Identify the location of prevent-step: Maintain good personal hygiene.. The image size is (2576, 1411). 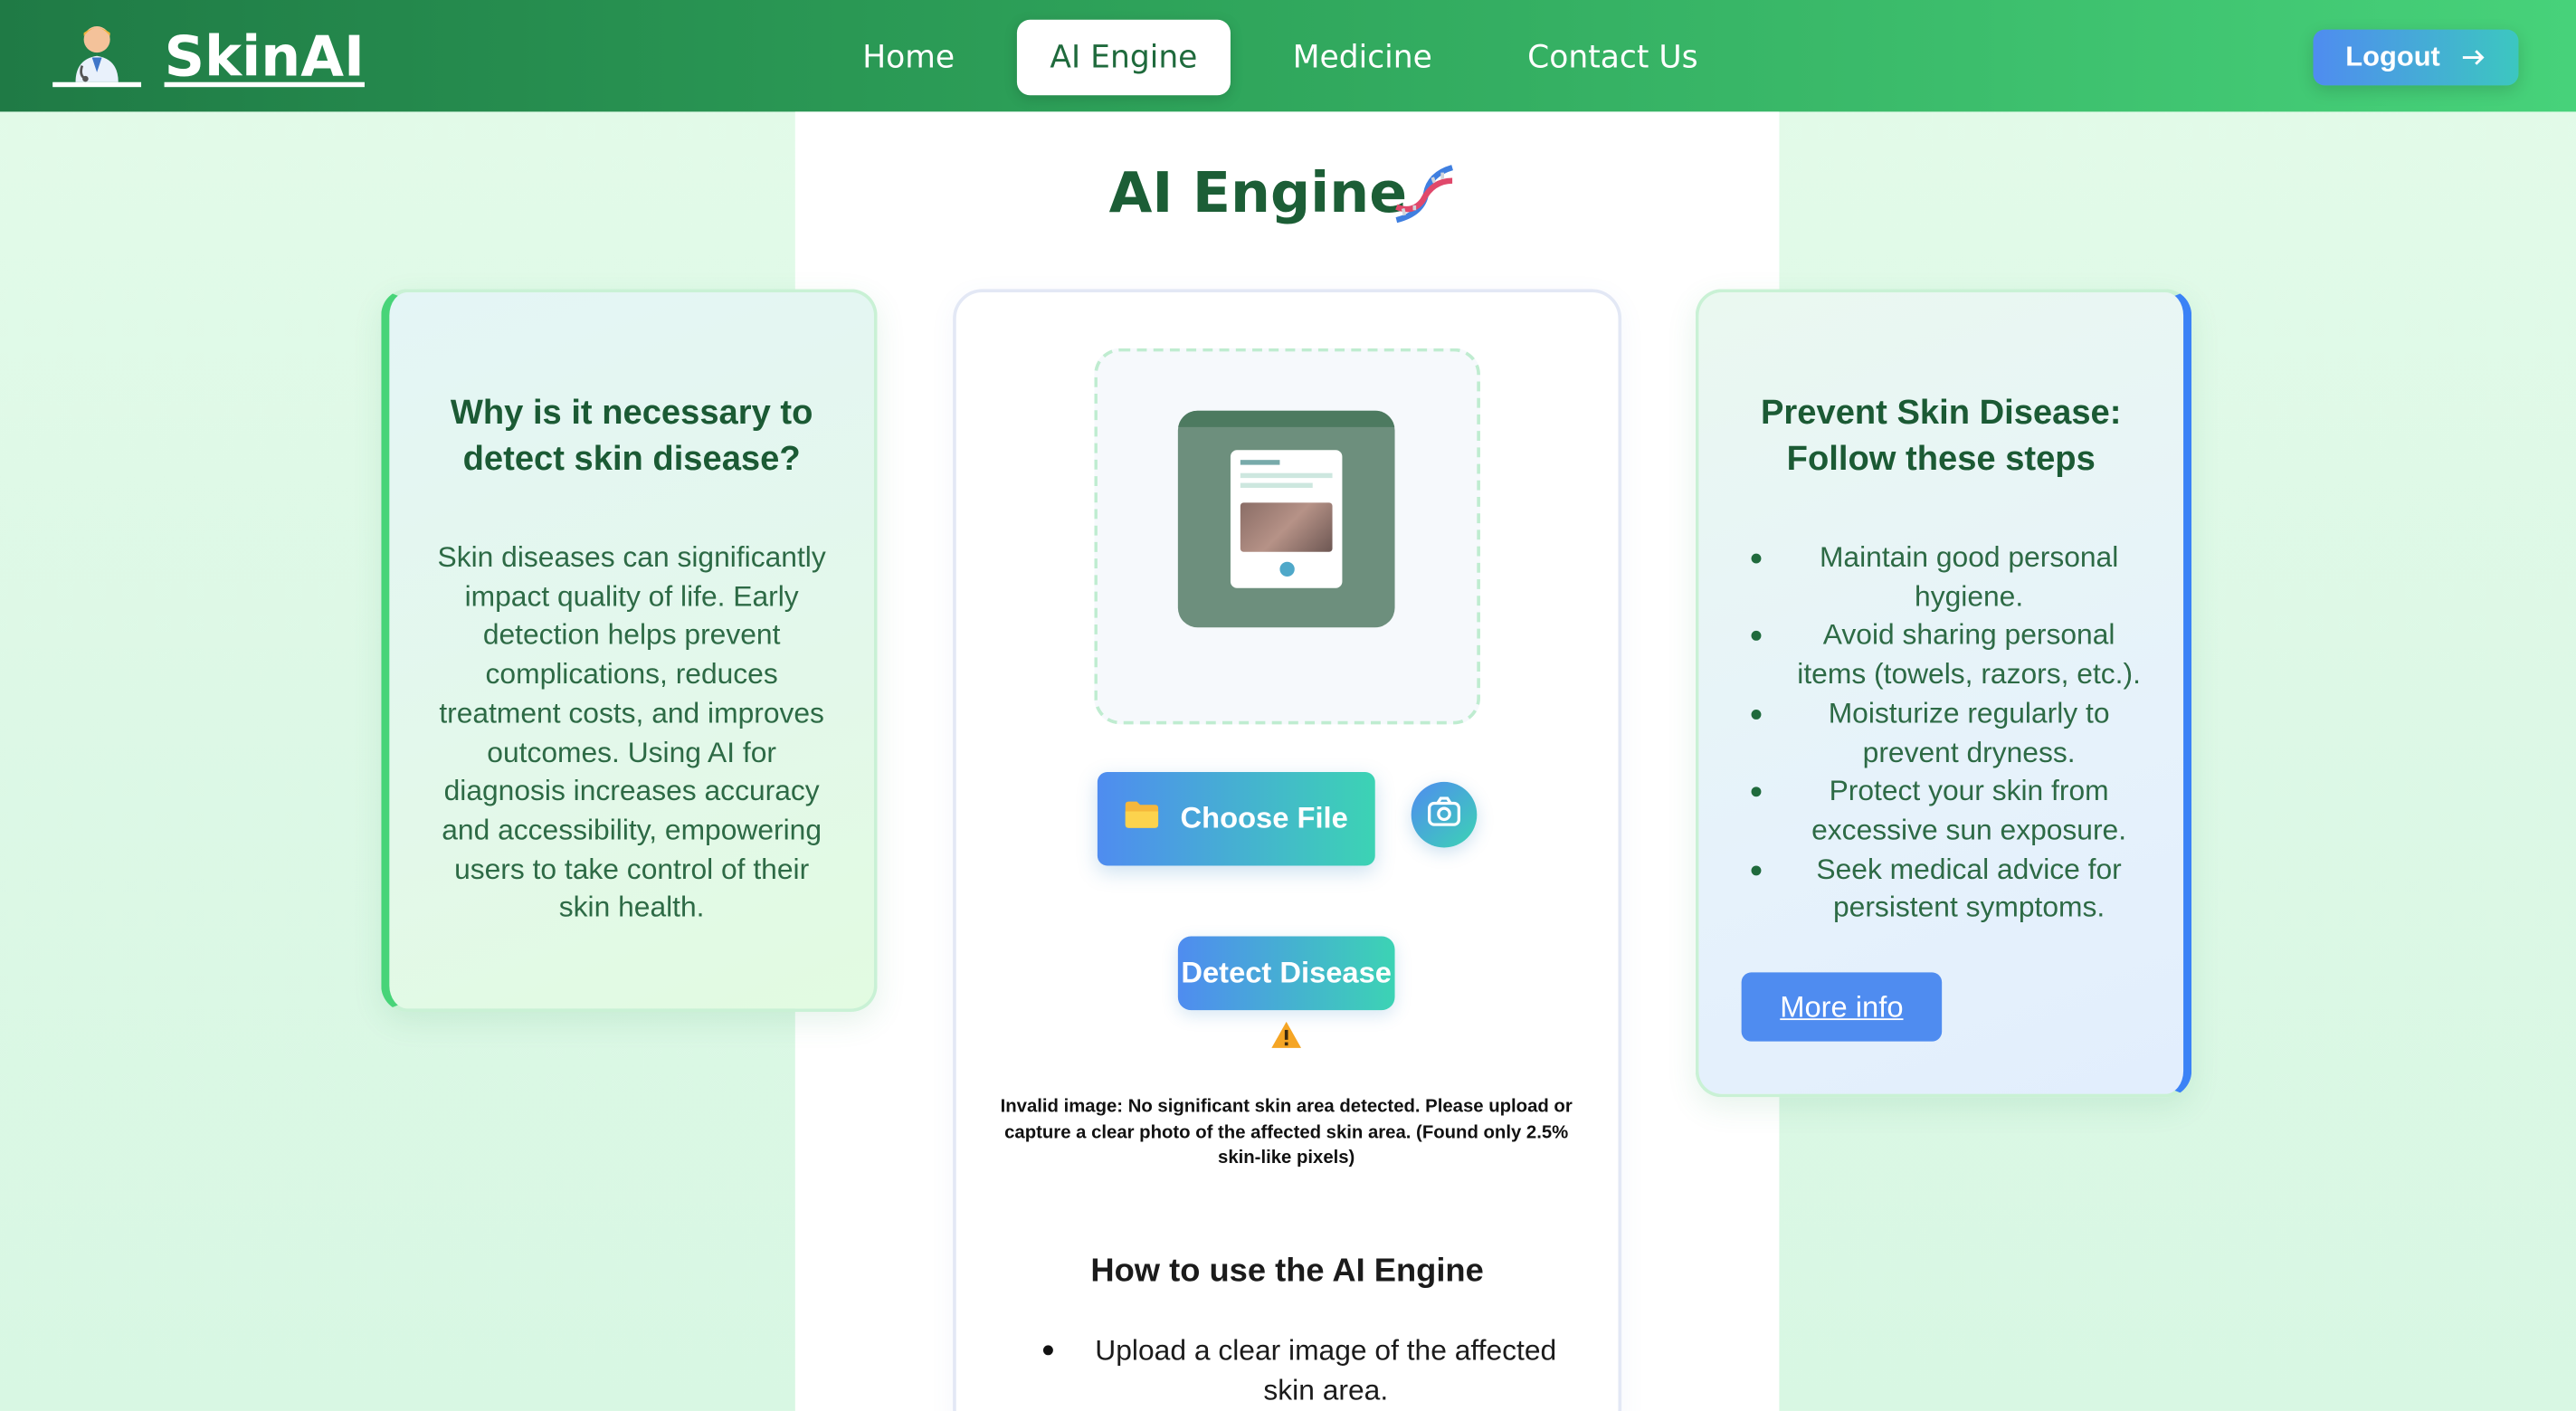
(1946, 577).